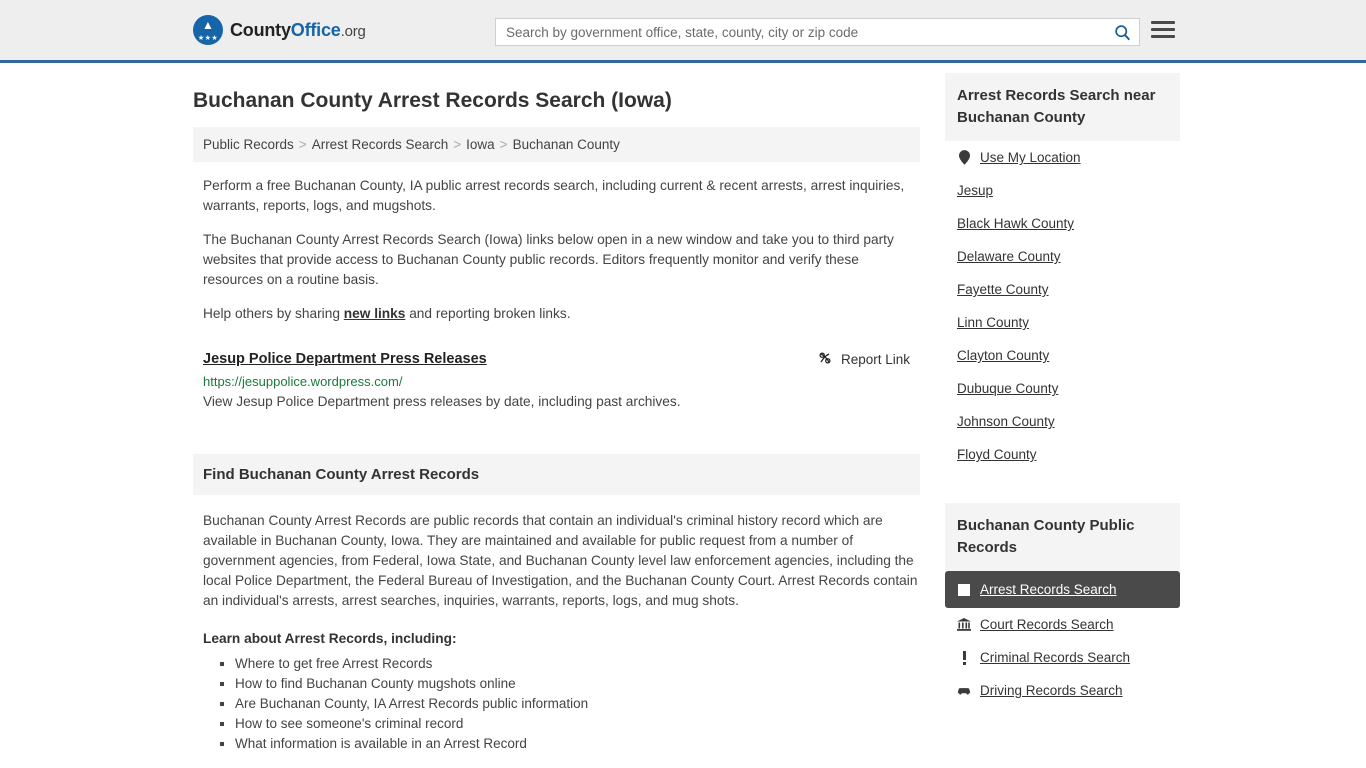  What do you see at coordinates (315, 29) in the screenshot?
I see `logo-part-office: Office` at bounding box center [315, 29].